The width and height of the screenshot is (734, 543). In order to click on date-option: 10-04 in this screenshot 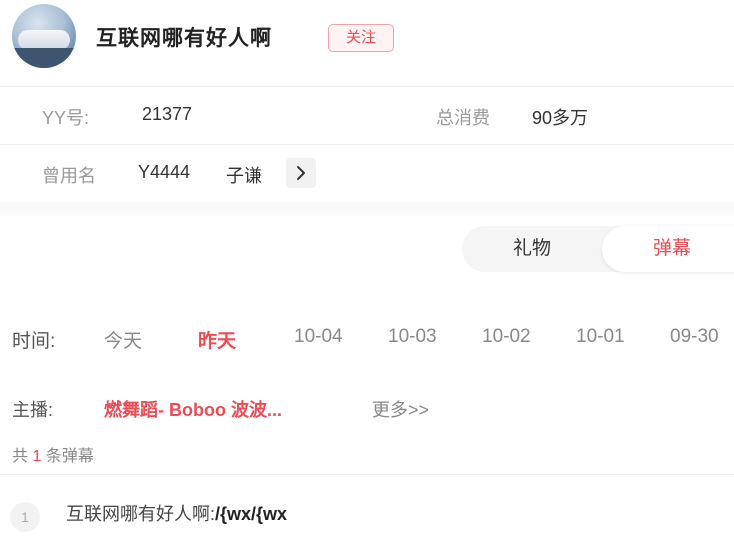, I will do `click(318, 337)`.